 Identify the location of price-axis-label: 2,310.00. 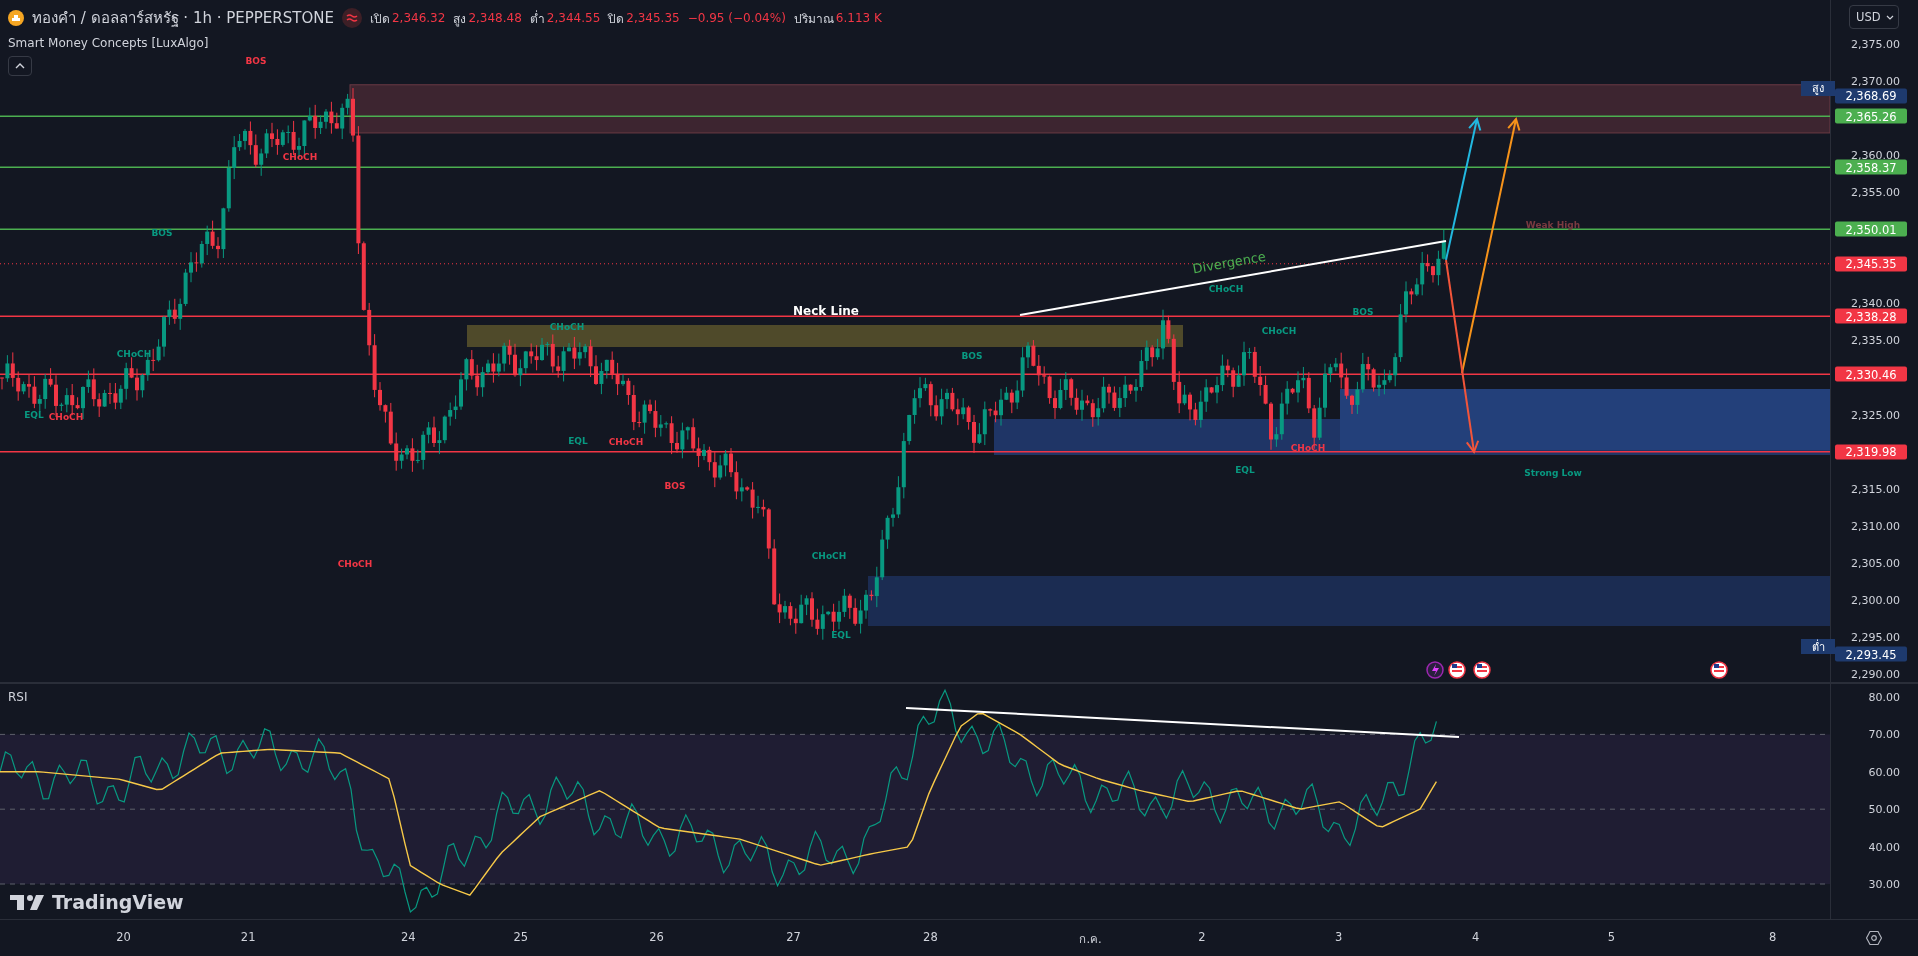
(1875, 526).